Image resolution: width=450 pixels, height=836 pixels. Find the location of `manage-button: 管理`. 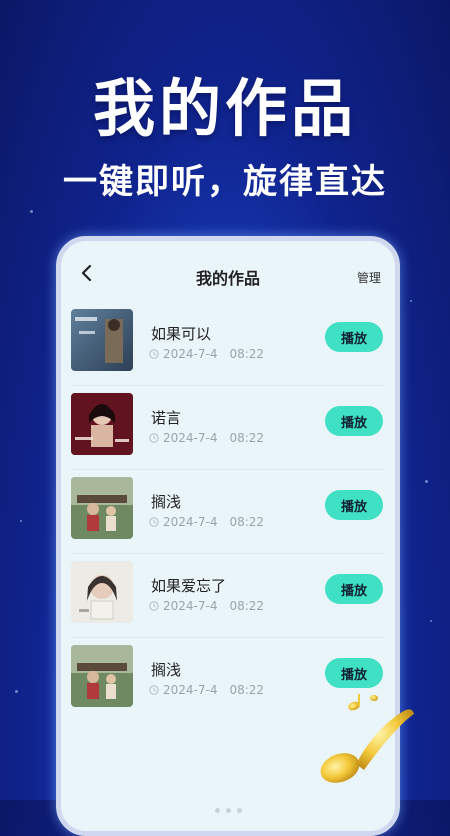

manage-button: 管理 is located at coordinates (369, 277).